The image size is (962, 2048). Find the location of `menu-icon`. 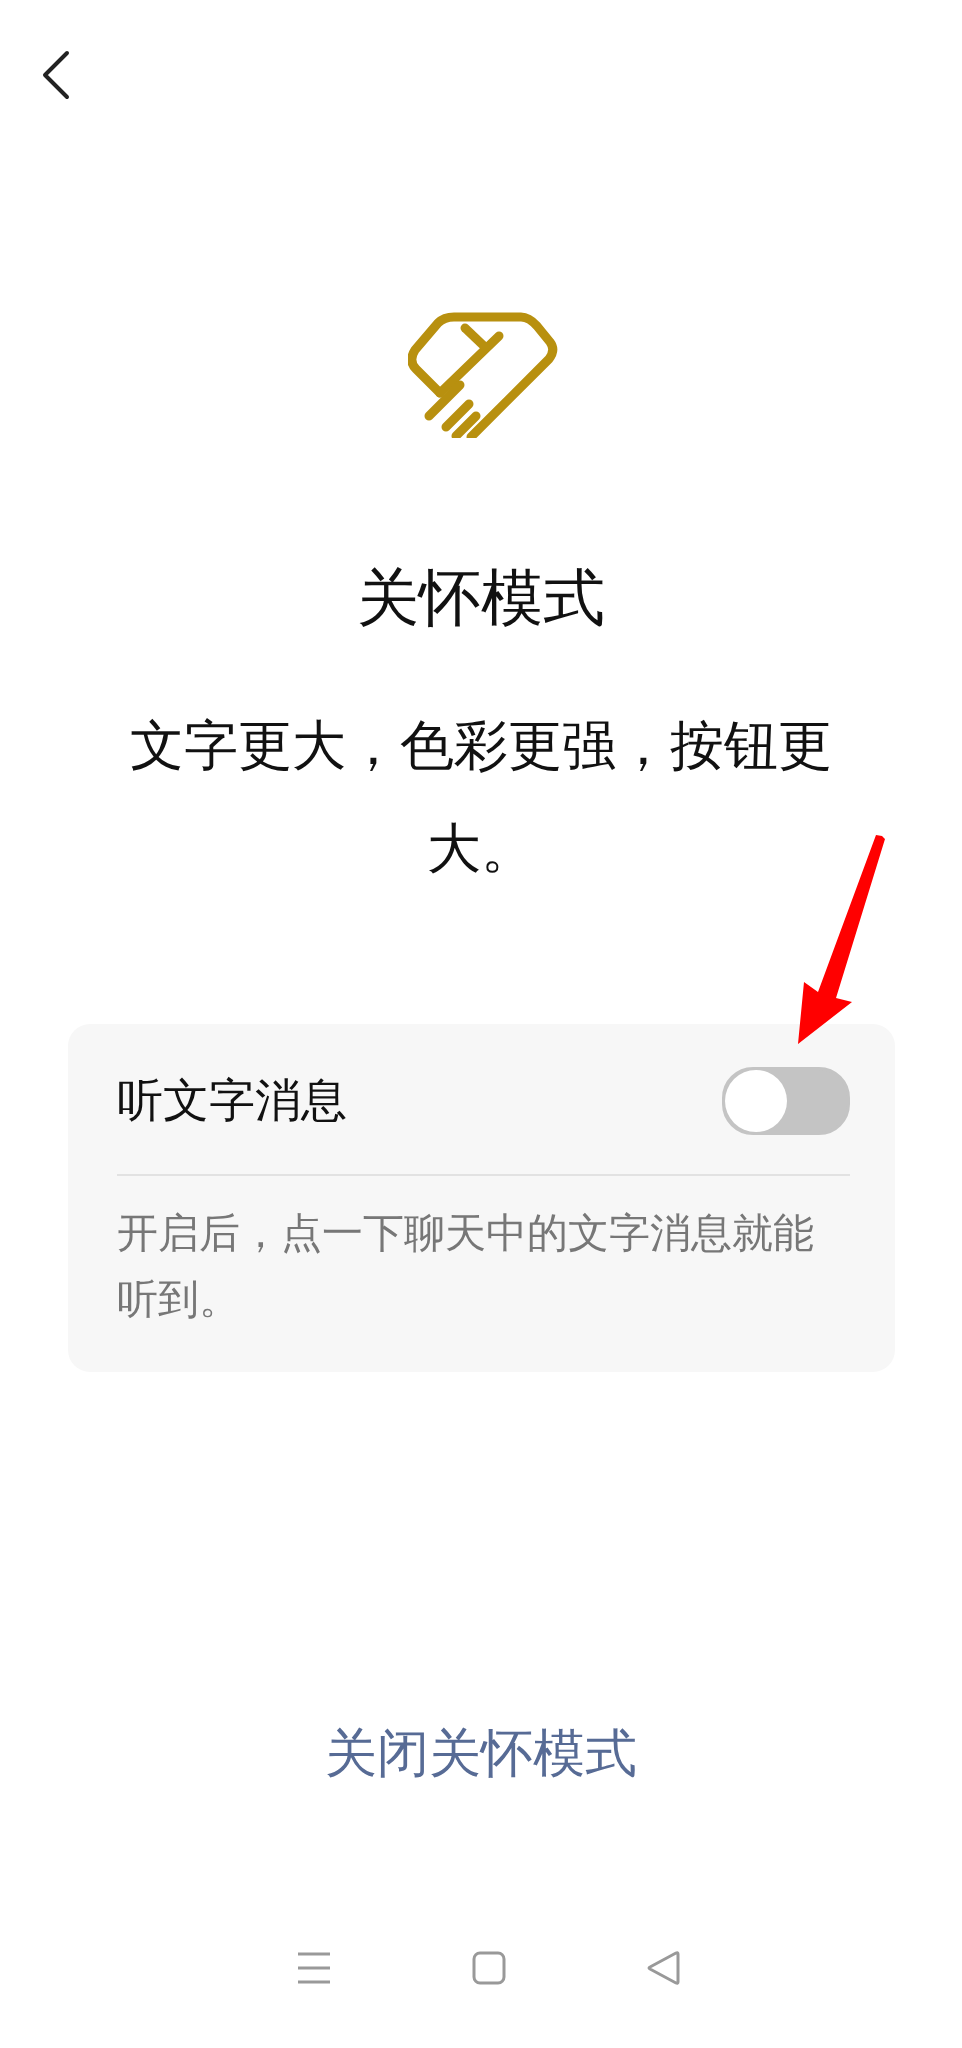

menu-icon is located at coordinates (313, 1968).